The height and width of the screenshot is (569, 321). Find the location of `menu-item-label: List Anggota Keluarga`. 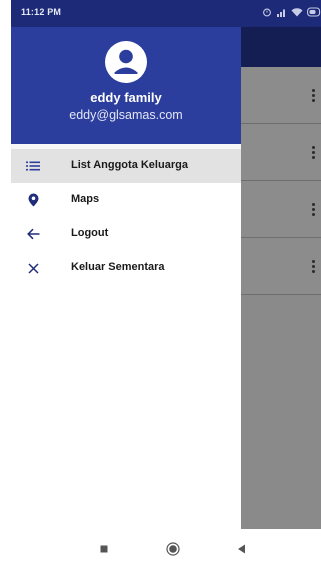

menu-item-label: List Anggota Keluarga is located at coordinates (129, 165).